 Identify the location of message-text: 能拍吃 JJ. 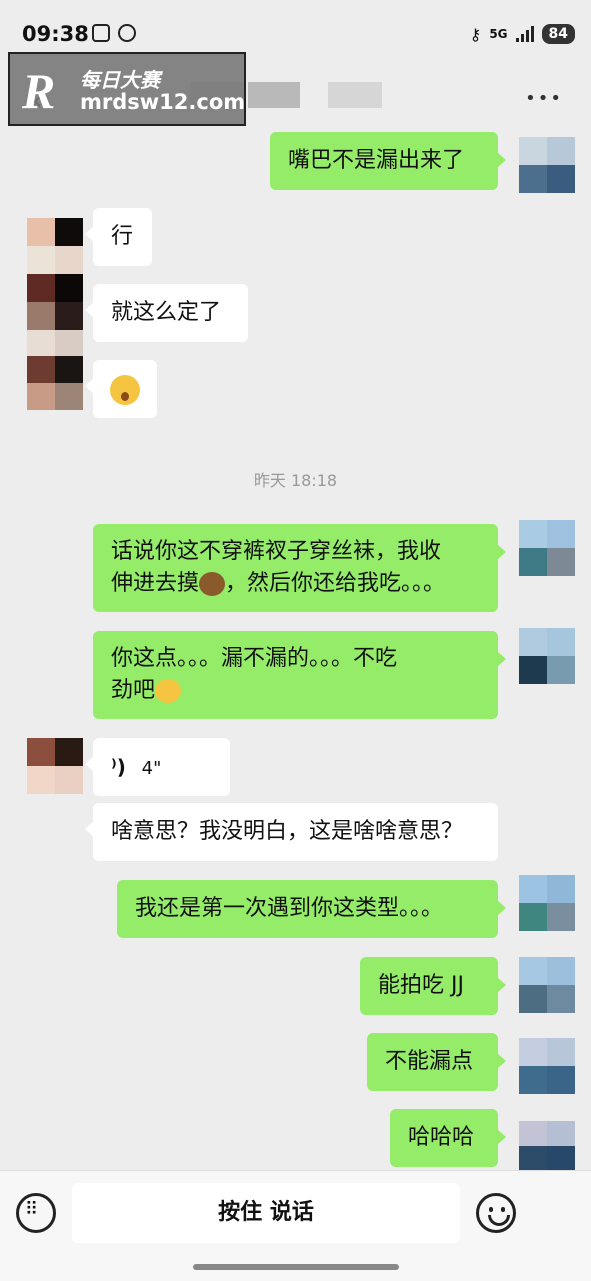
(421, 985).